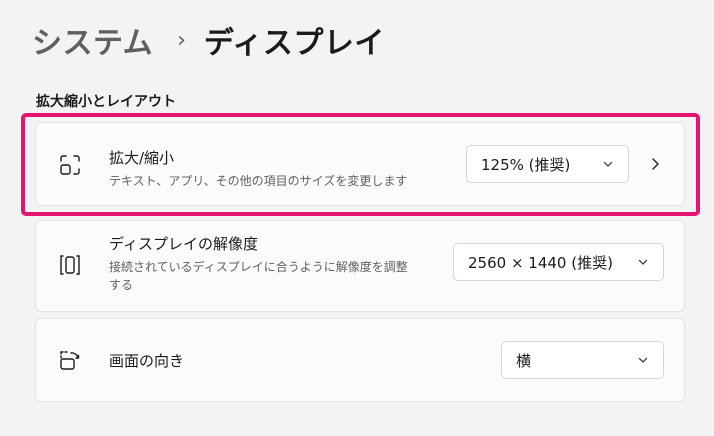 This screenshot has height=436, width=714. I want to click on scale-icon, so click(70, 165).